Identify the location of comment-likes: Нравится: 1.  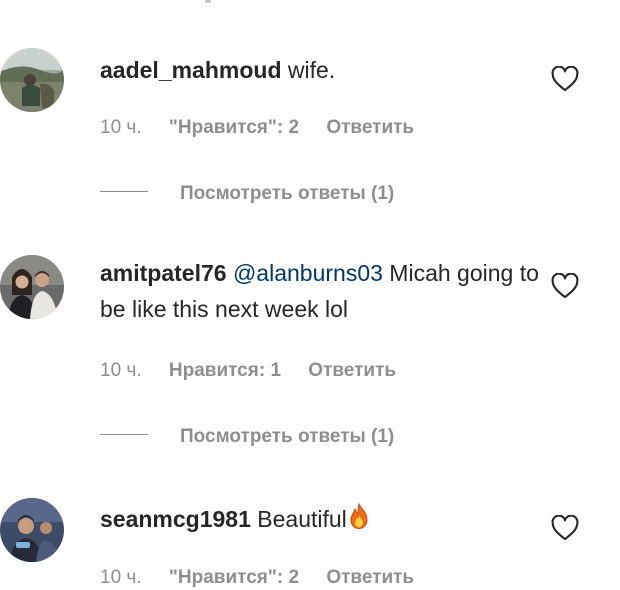
(225, 371).